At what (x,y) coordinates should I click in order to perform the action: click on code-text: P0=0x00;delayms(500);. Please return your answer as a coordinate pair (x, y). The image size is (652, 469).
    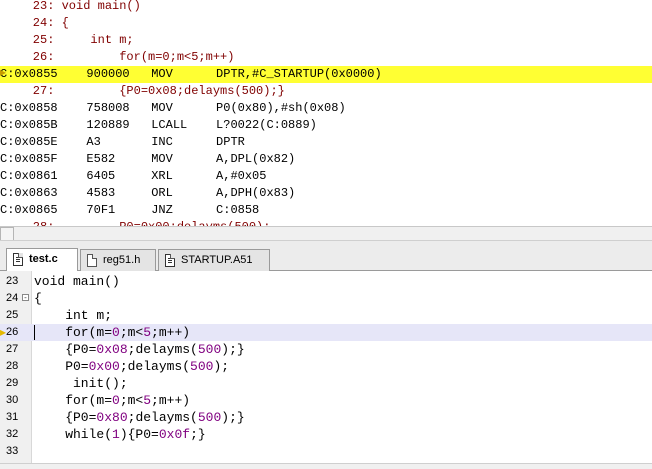
    Looking at the image, I should click on (132, 366).